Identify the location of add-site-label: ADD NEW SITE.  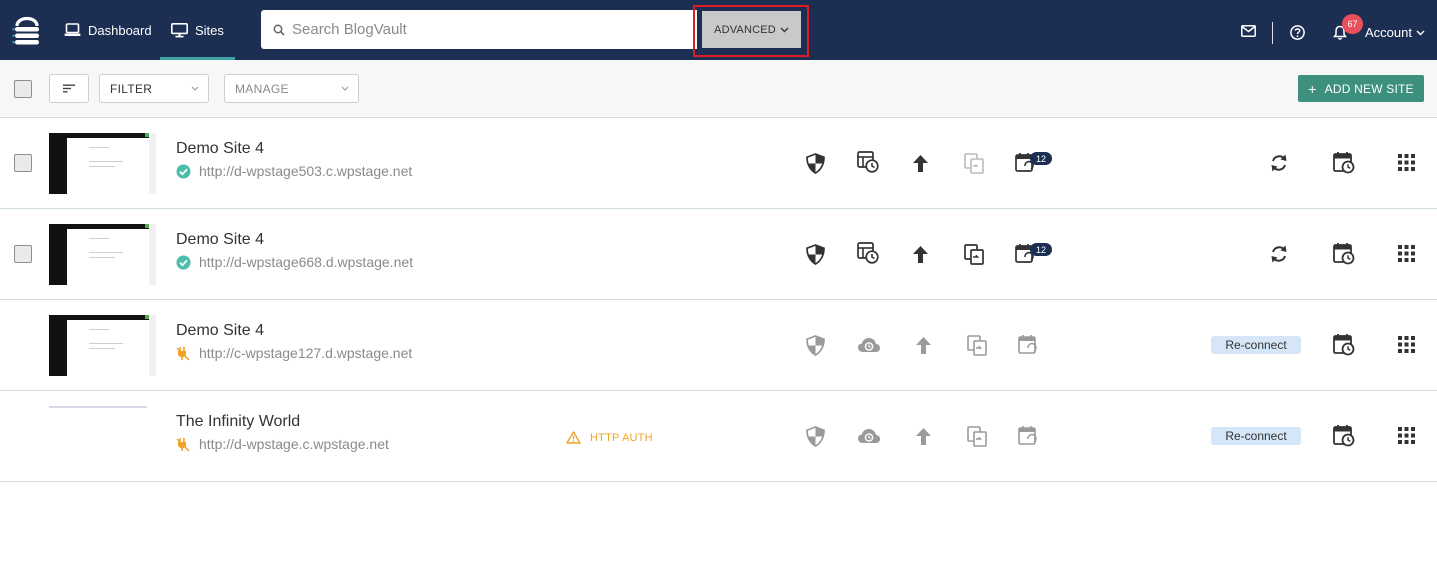
(1369, 88).